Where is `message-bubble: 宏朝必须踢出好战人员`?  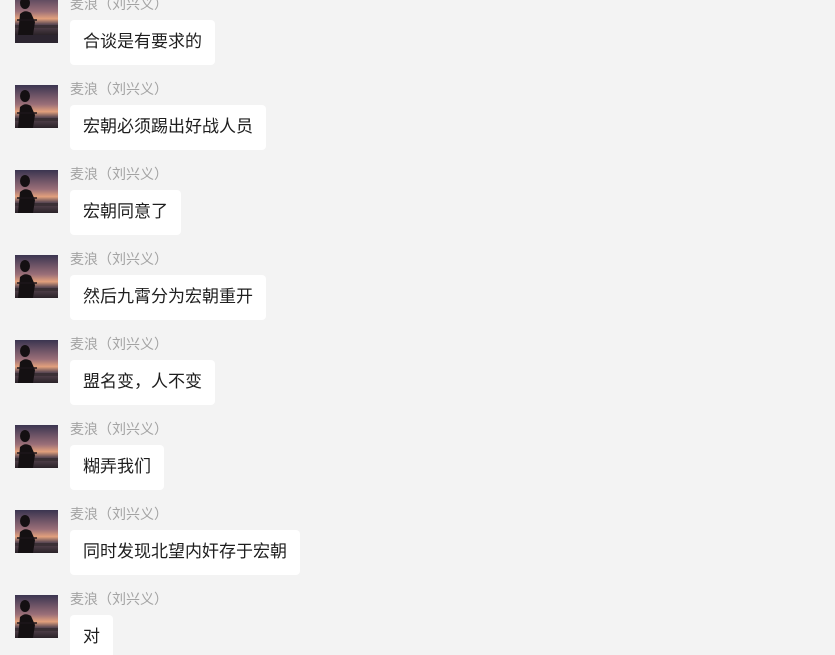 message-bubble: 宏朝必须踢出好战人员 is located at coordinates (168, 127).